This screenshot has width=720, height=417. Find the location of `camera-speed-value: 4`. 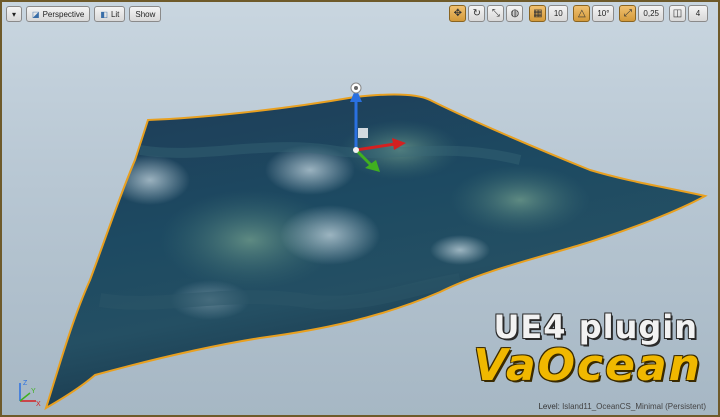

camera-speed-value: 4 is located at coordinates (698, 13).